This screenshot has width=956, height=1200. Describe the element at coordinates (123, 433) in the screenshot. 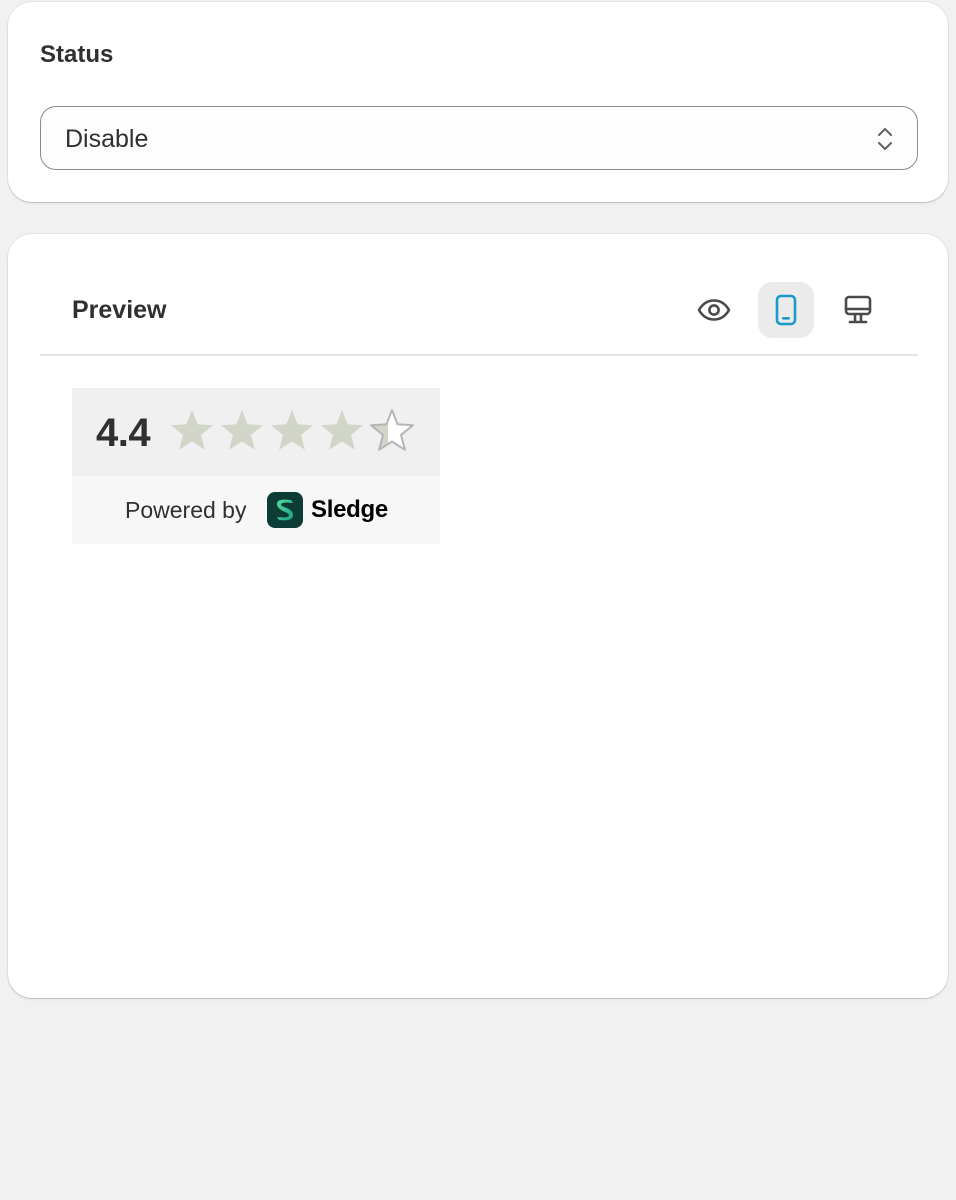

I see `rating-value: 4.4` at that location.